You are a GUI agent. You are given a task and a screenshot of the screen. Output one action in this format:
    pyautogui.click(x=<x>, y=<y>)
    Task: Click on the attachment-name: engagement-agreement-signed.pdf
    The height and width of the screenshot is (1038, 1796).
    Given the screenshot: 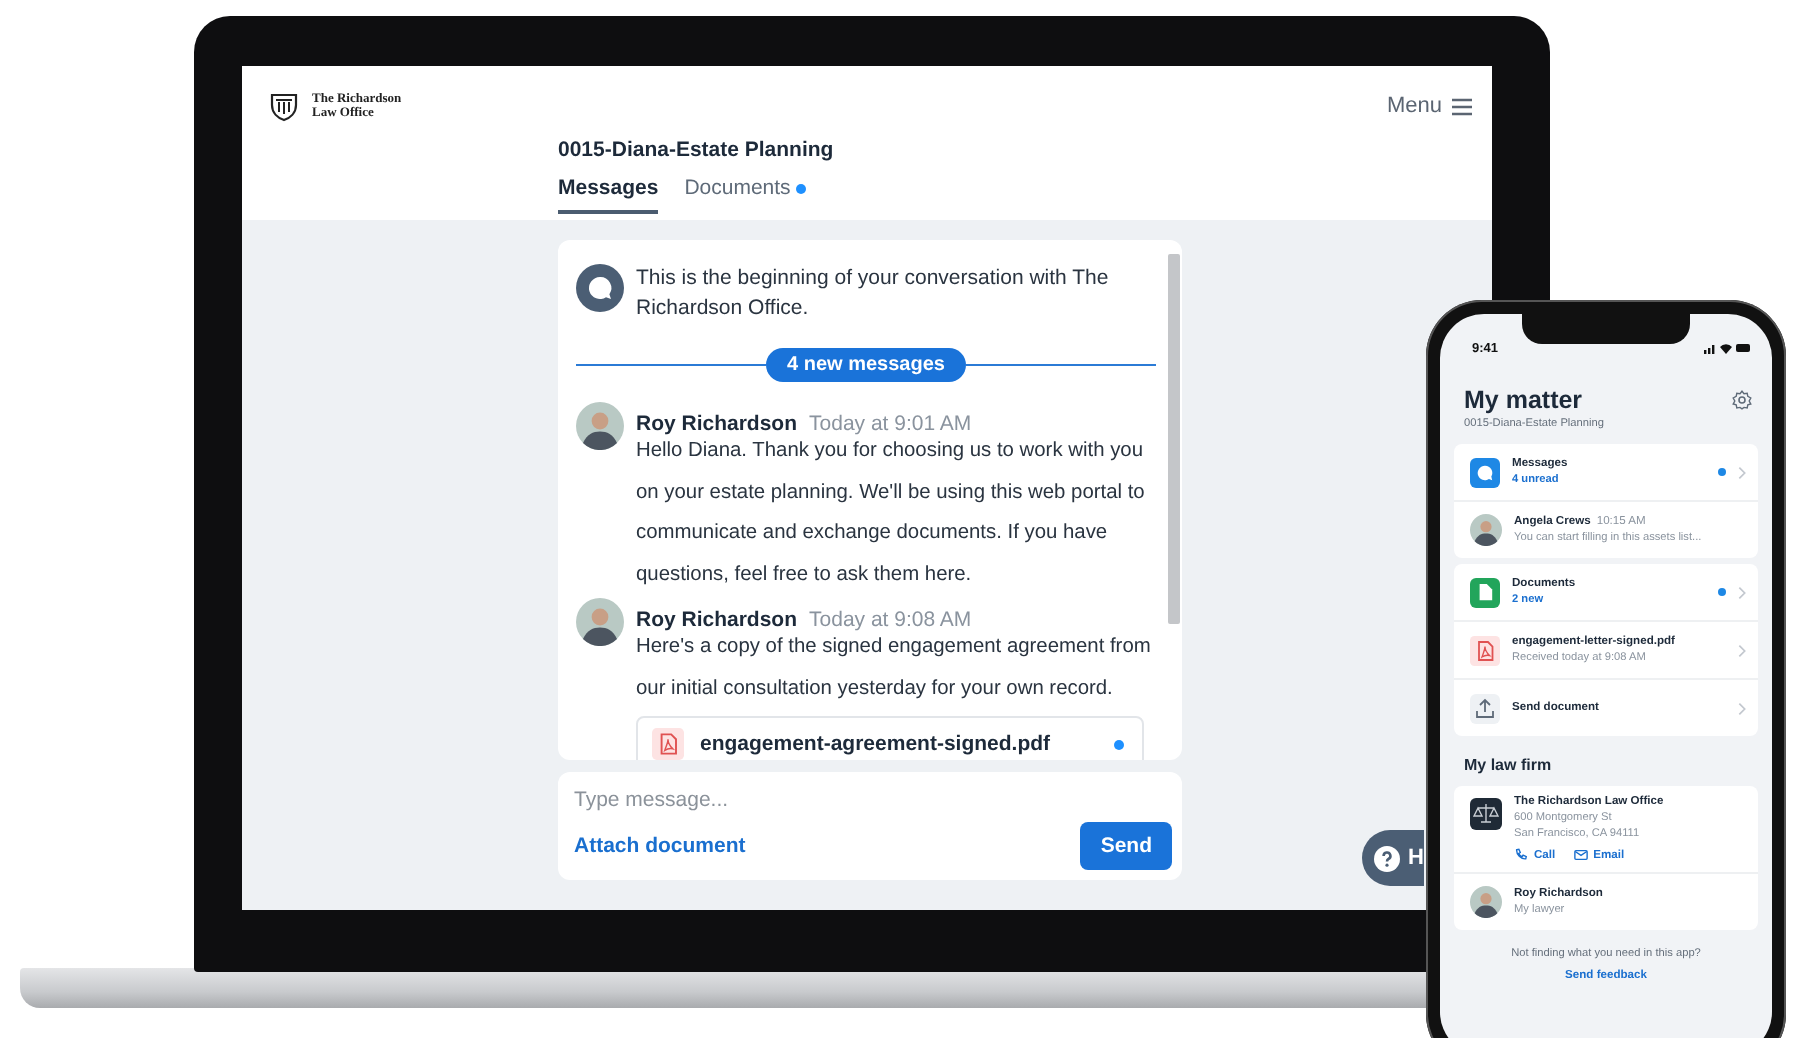 What is the action you would take?
    pyautogui.click(x=875, y=744)
    